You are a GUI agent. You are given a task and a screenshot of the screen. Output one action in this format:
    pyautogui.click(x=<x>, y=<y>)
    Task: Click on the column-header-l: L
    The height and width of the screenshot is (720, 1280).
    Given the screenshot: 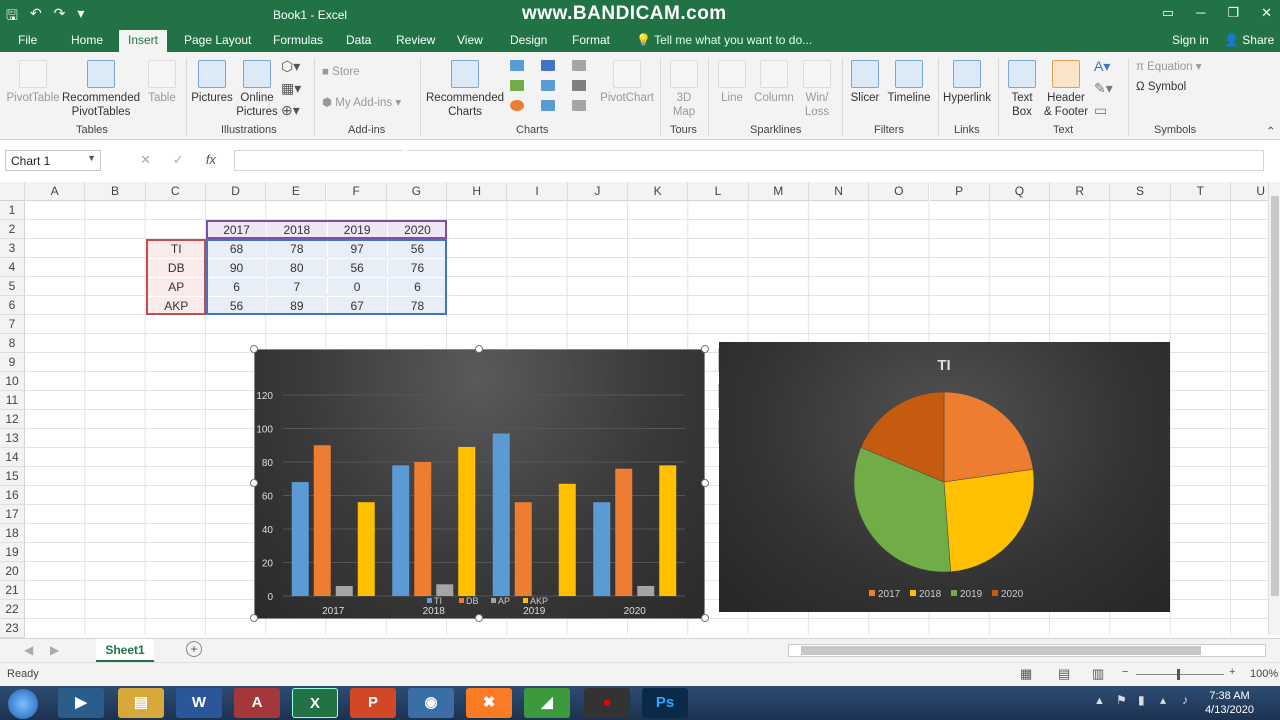 What is the action you would take?
    pyautogui.click(x=718, y=191)
    